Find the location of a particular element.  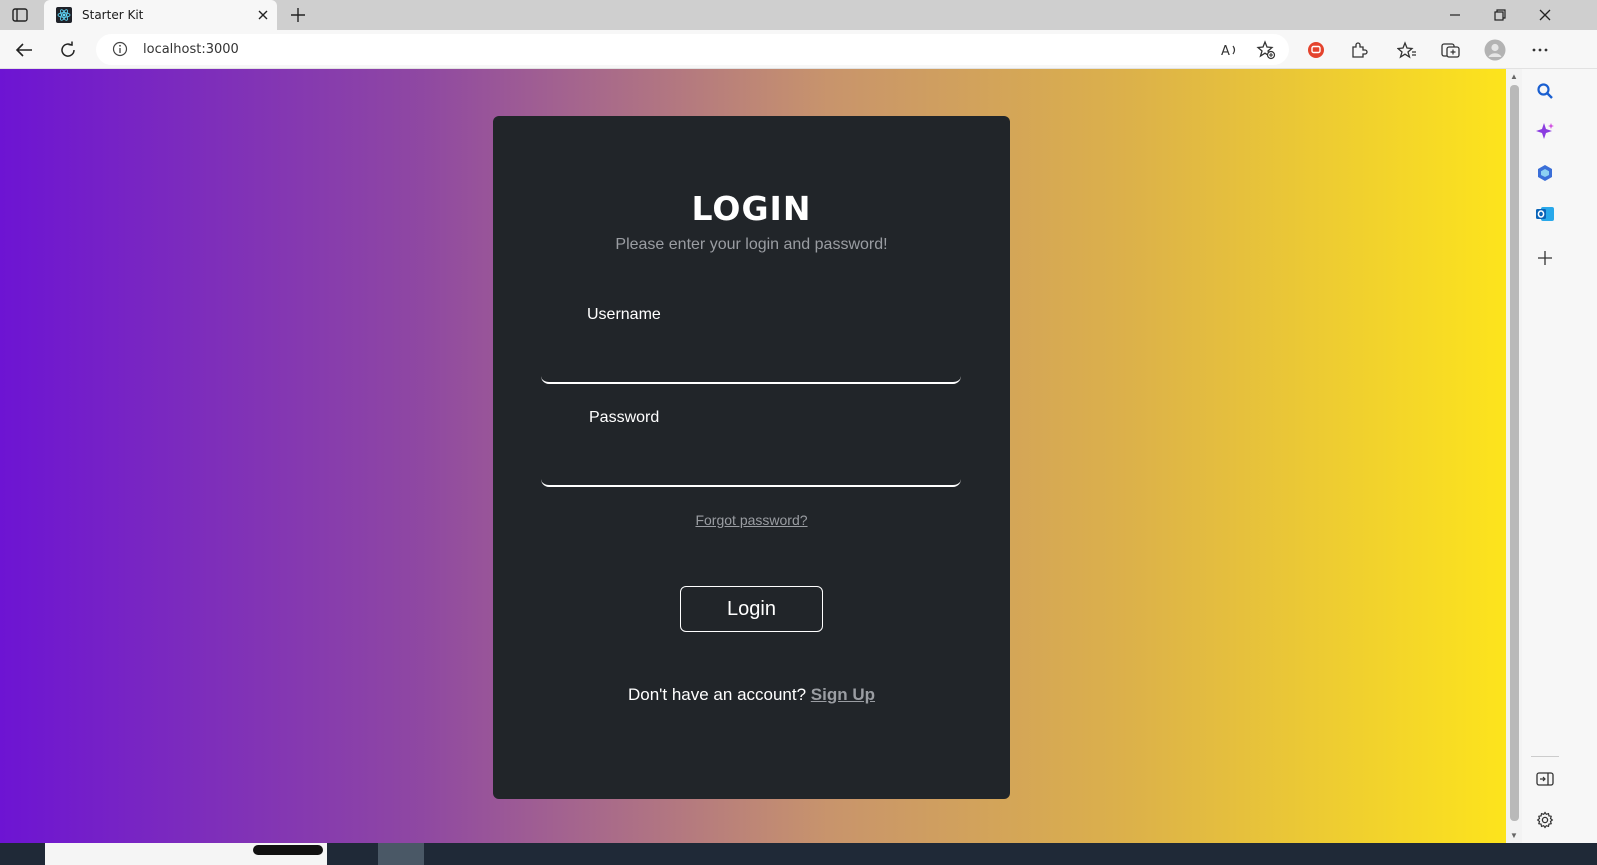

signup-prompt: Don't have an account? Sign Up is located at coordinates (751, 695).